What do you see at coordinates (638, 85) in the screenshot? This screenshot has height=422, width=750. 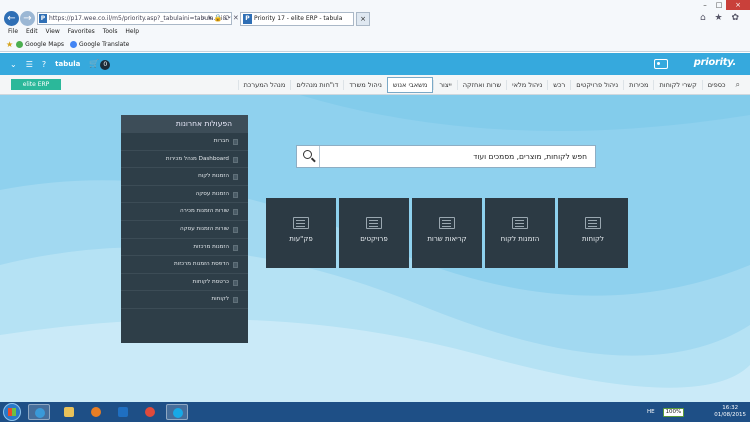 I see `menu-sales: מכירות` at bounding box center [638, 85].